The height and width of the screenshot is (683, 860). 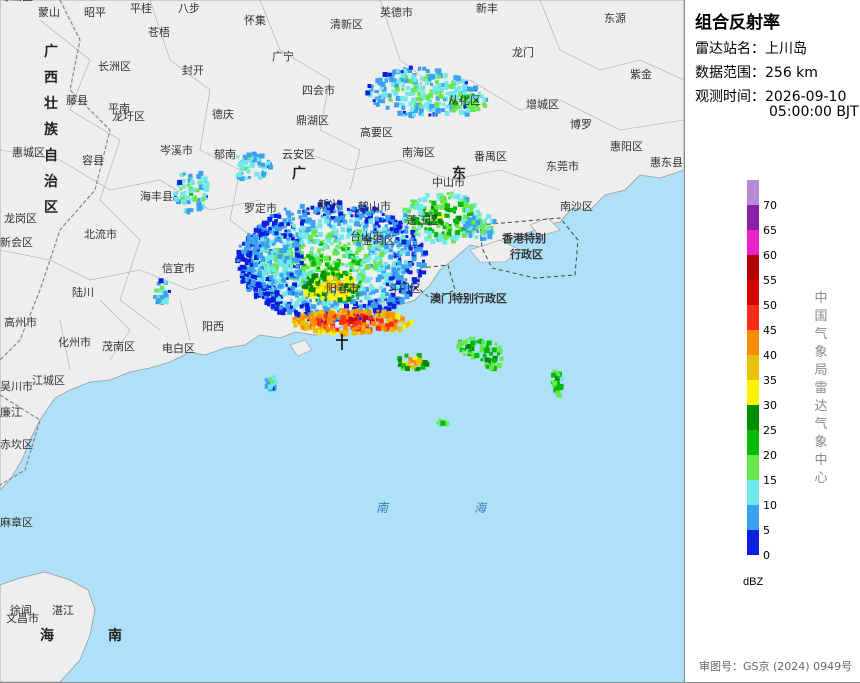 I want to click on time-value-time: 05:00:00 BJT, so click(x=814, y=112).